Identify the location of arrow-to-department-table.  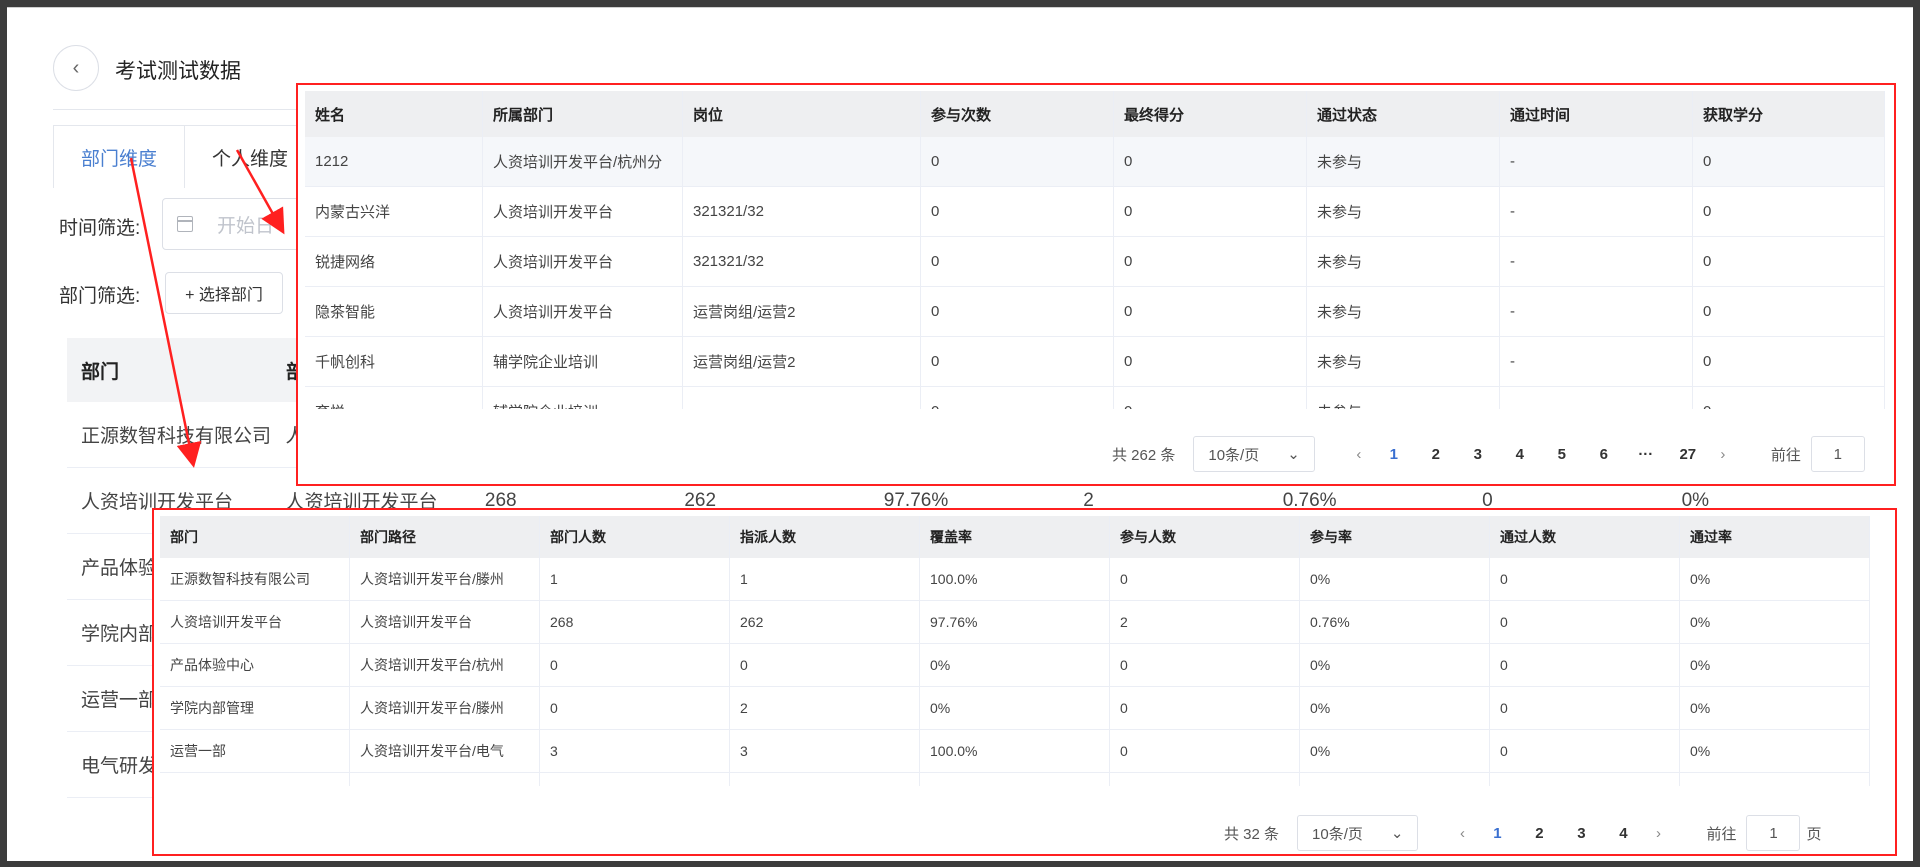
(165, 312).